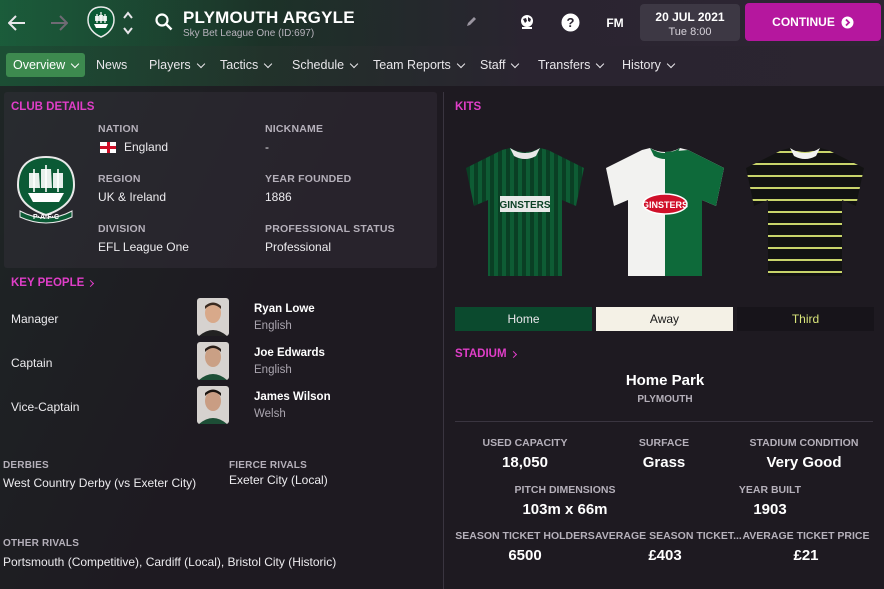 The height and width of the screenshot is (589, 884). What do you see at coordinates (32, 363) in the screenshot?
I see `role-captain: Captain` at bounding box center [32, 363].